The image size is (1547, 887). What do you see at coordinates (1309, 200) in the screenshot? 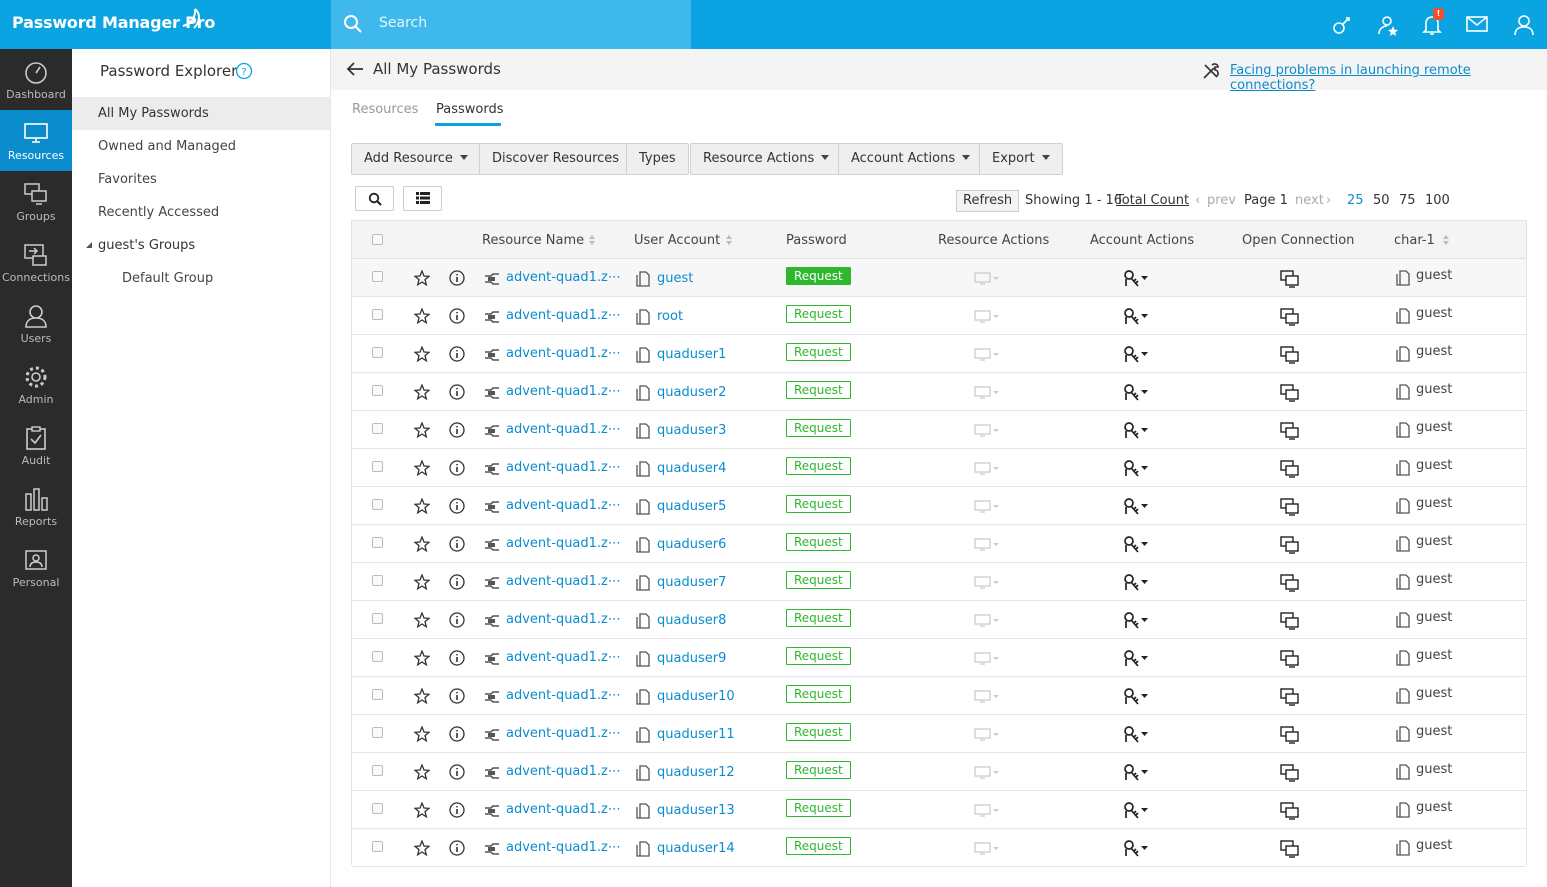
I see `next-page-link: next` at bounding box center [1309, 200].